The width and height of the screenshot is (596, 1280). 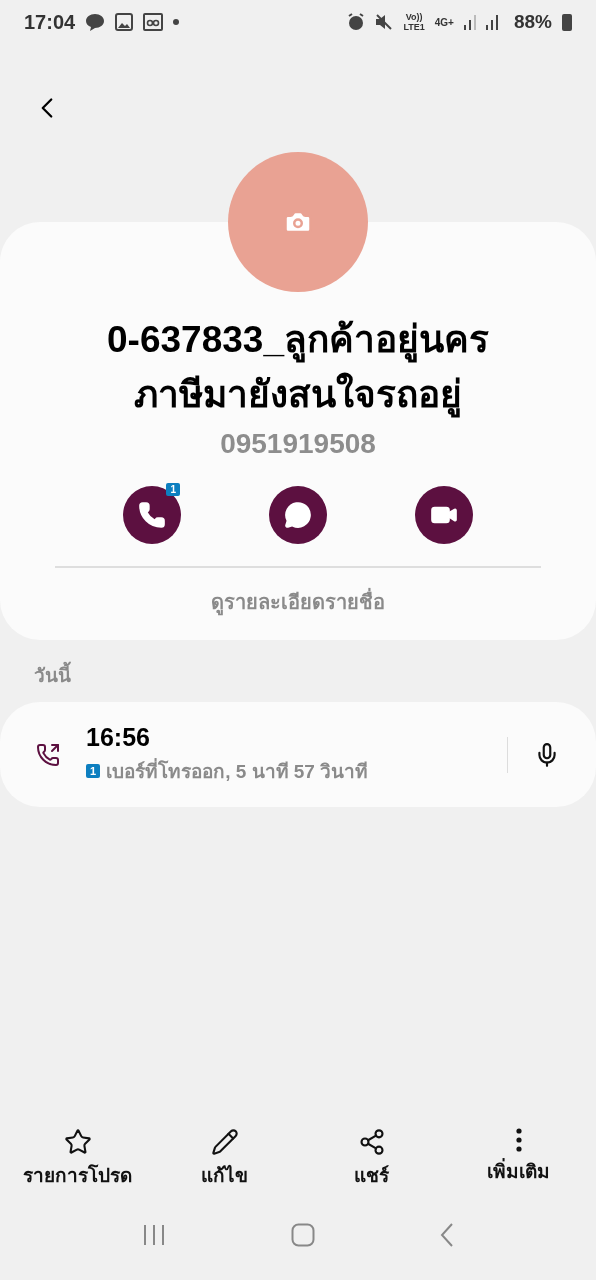 What do you see at coordinates (298, 754) in the screenshot?
I see `call-log-card: 16:56 1 เบอร์ที่โทรออก, 5 นาที 57 วินาที` at bounding box center [298, 754].